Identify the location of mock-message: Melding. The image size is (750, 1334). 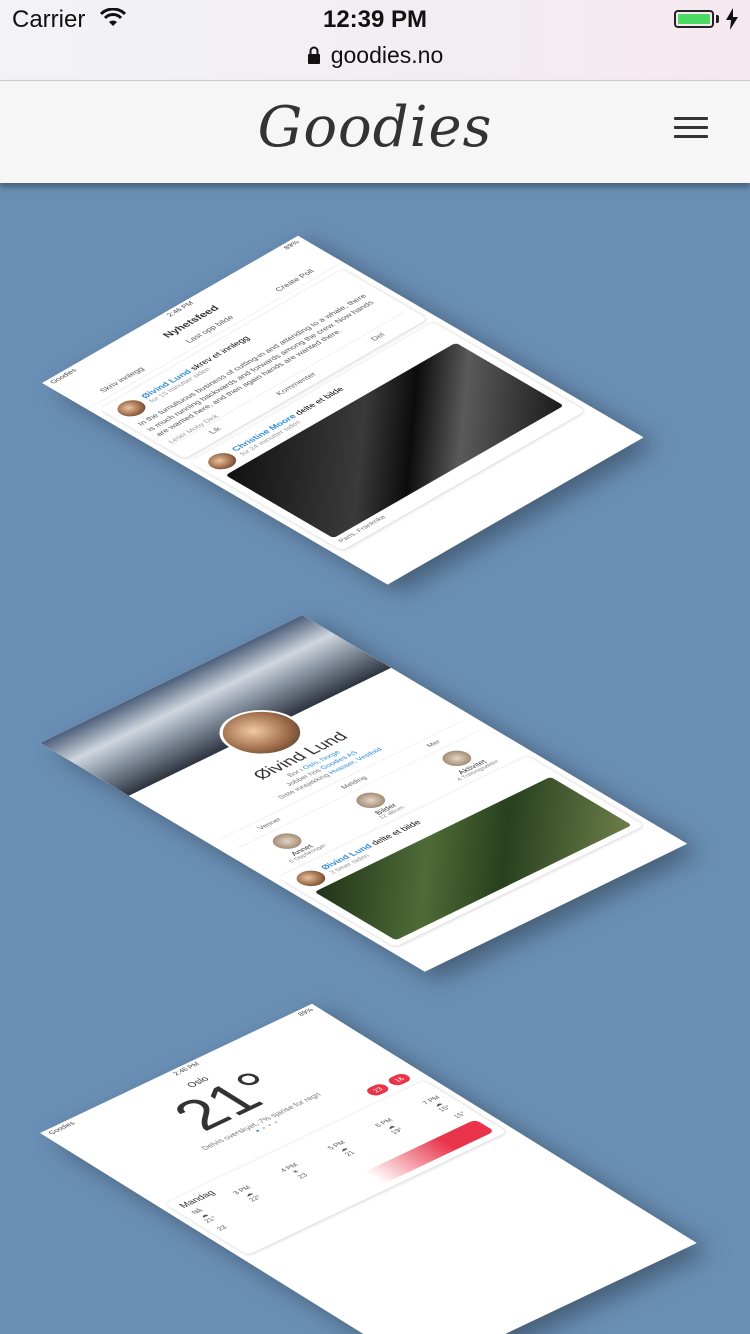
(353, 782).